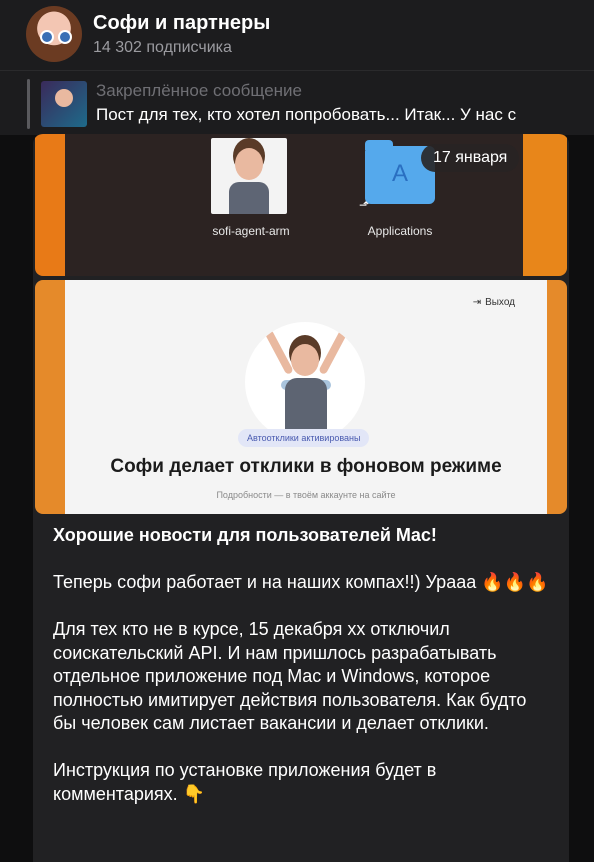  Describe the element at coordinates (162, 47) in the screenshot. I see `subscriber-count: 14 302 подписчика` at that location.